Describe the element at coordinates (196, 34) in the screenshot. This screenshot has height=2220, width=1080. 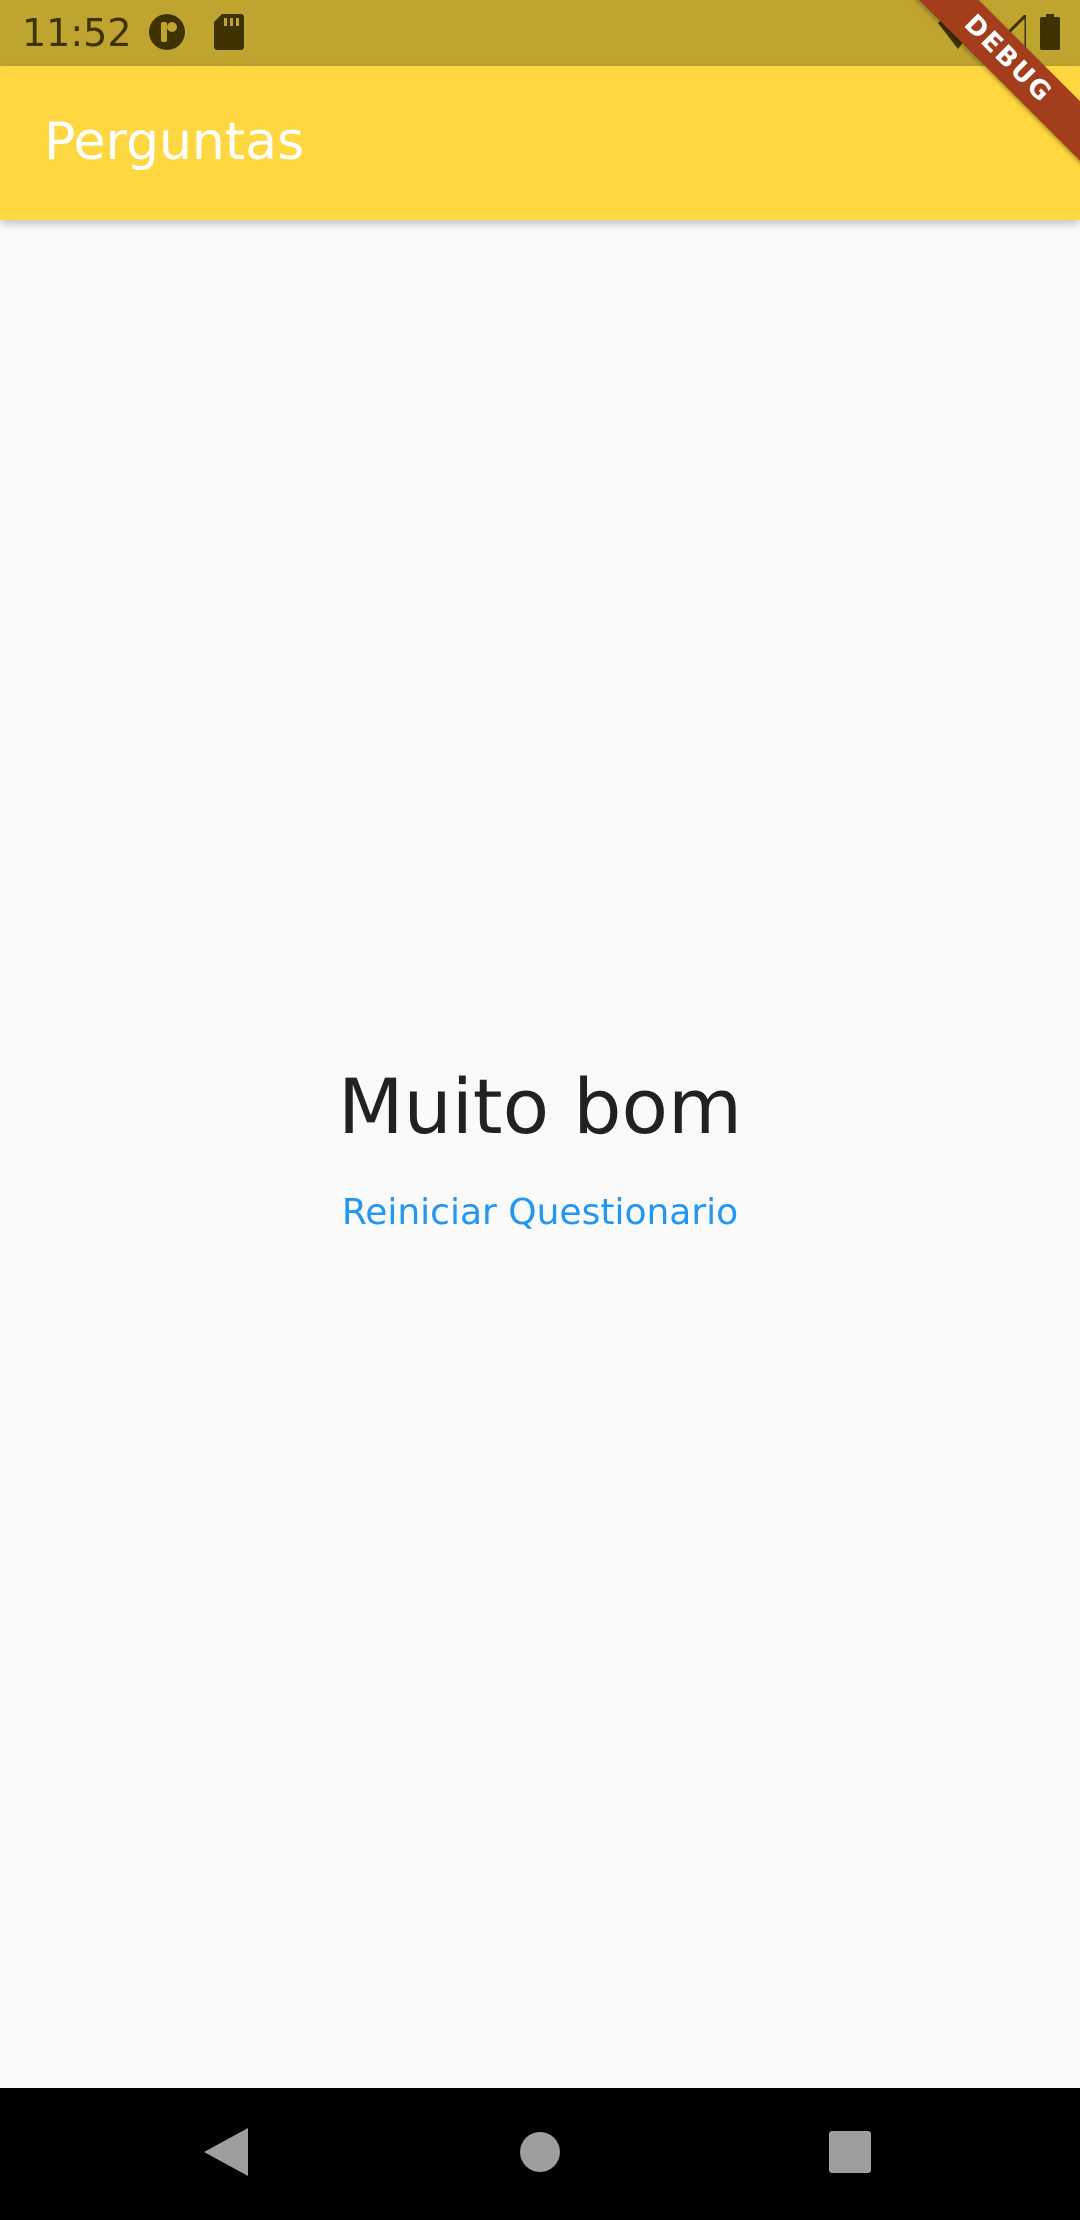
I see `status-left-icons` at that location.